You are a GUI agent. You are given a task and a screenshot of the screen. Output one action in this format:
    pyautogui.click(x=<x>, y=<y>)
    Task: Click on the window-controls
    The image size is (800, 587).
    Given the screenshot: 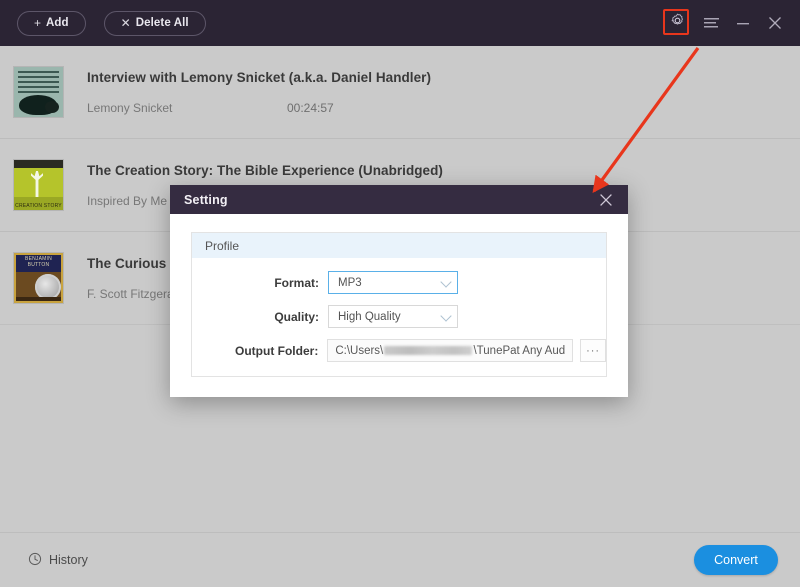 What is the action you would take?
    pyautogui.click(x=725, y=23)
    